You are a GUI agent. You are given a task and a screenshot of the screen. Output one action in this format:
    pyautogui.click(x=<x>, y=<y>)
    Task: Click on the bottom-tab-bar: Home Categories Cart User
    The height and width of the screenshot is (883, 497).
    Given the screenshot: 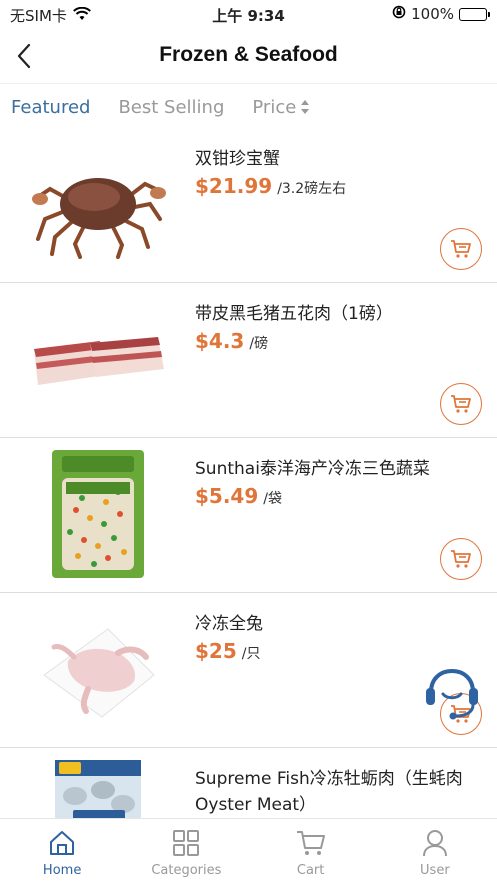 What is the action you would take?
    pyautogui.click(x=248, y=850)
    